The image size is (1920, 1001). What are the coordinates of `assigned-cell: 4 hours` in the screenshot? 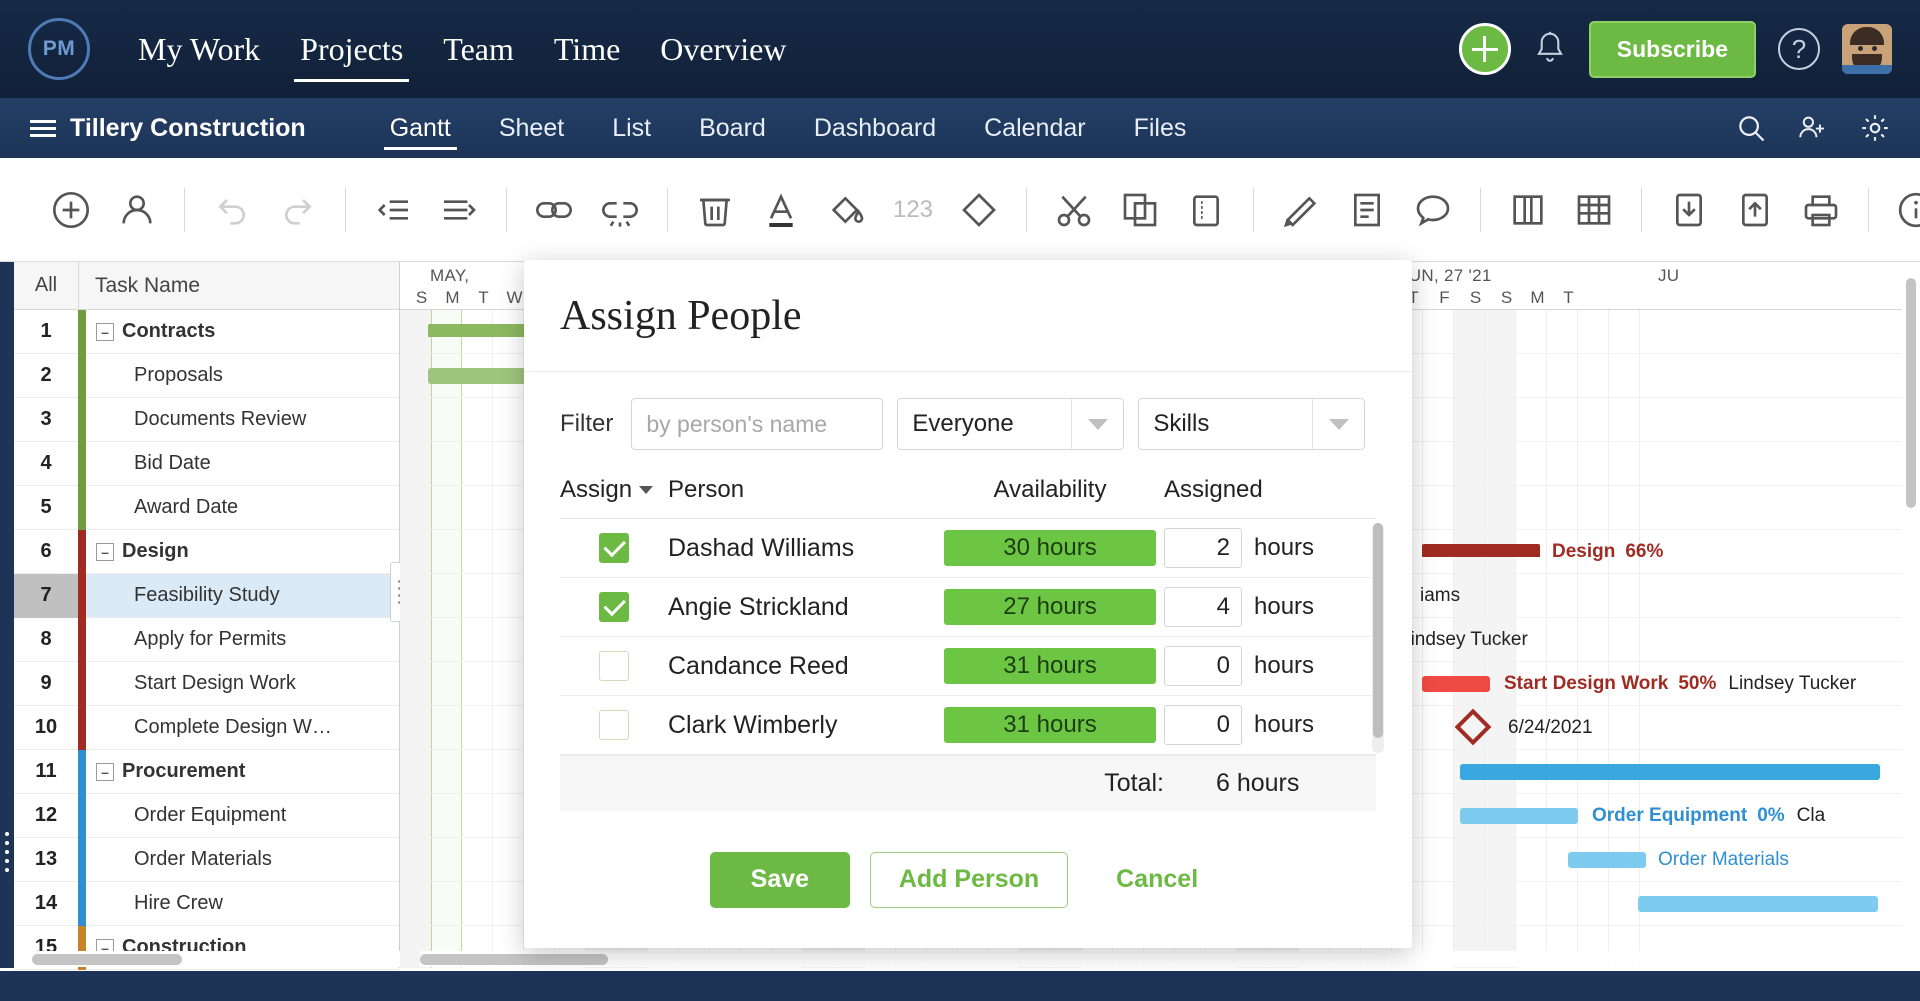 It's located at (1270, 607).